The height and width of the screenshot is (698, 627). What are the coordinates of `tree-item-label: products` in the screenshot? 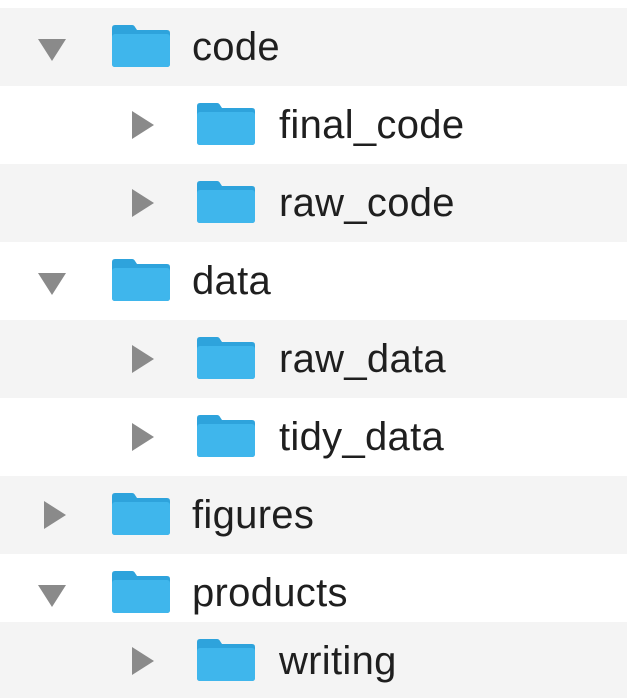 It's located at (270, 593).